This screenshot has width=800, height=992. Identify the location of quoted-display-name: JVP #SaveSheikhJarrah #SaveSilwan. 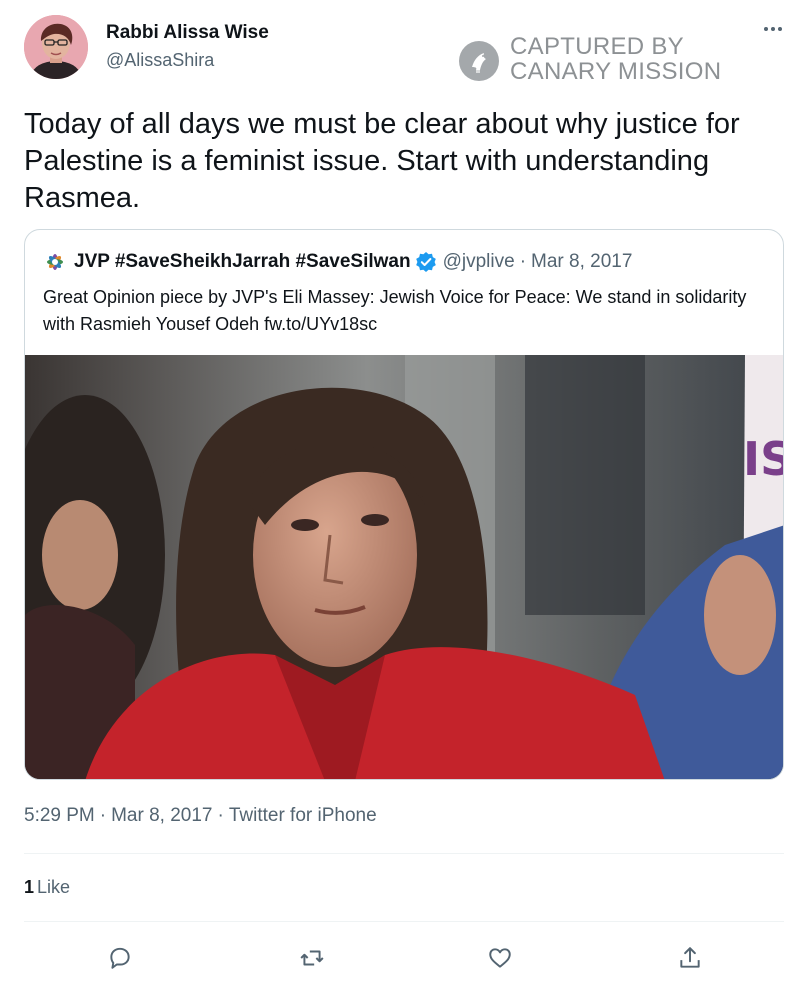
(242, 262).